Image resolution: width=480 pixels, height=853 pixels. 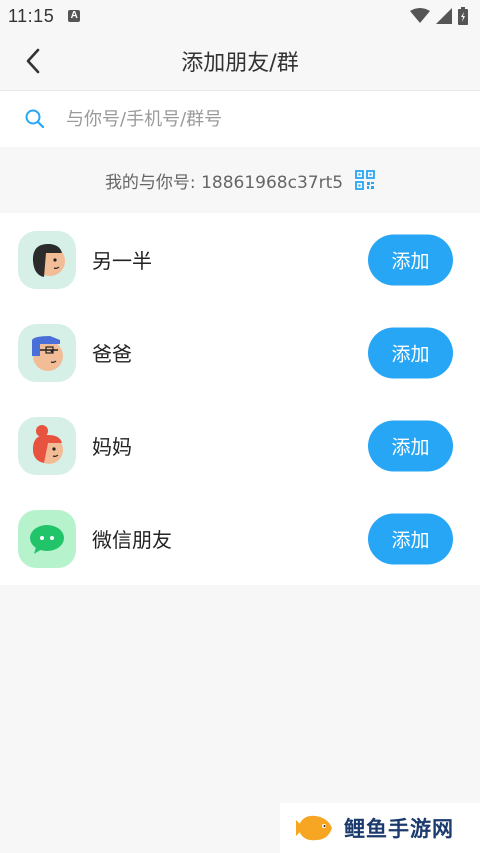 I want to click on header: 添加朋友/群, so click(x=240, y=61).